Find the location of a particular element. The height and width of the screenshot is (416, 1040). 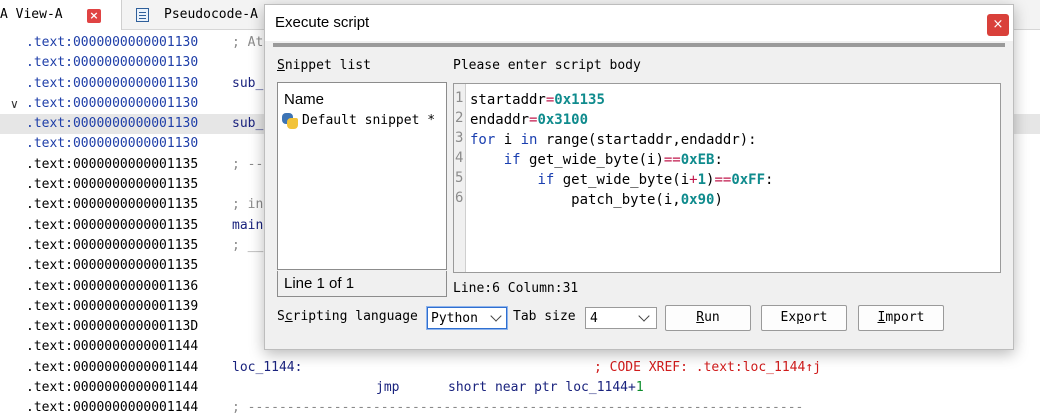

cursor-position: Line:6 Column:31 is located at coordinates (516, 288).